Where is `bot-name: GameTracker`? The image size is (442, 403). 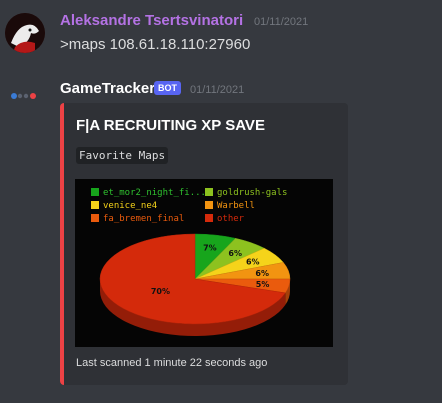 bot-name: GameTracker is located at coordinates (107, 88).